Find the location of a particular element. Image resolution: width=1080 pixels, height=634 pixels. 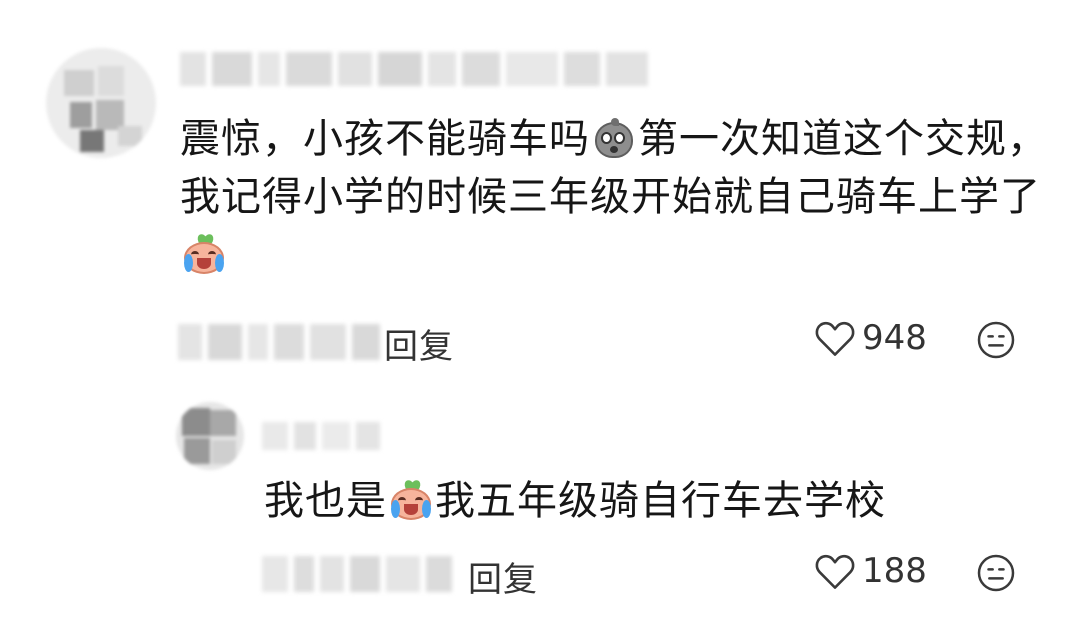

comment-text: 我也是 我五年级骑自行车去学校 is located at coordinates (575, 501).